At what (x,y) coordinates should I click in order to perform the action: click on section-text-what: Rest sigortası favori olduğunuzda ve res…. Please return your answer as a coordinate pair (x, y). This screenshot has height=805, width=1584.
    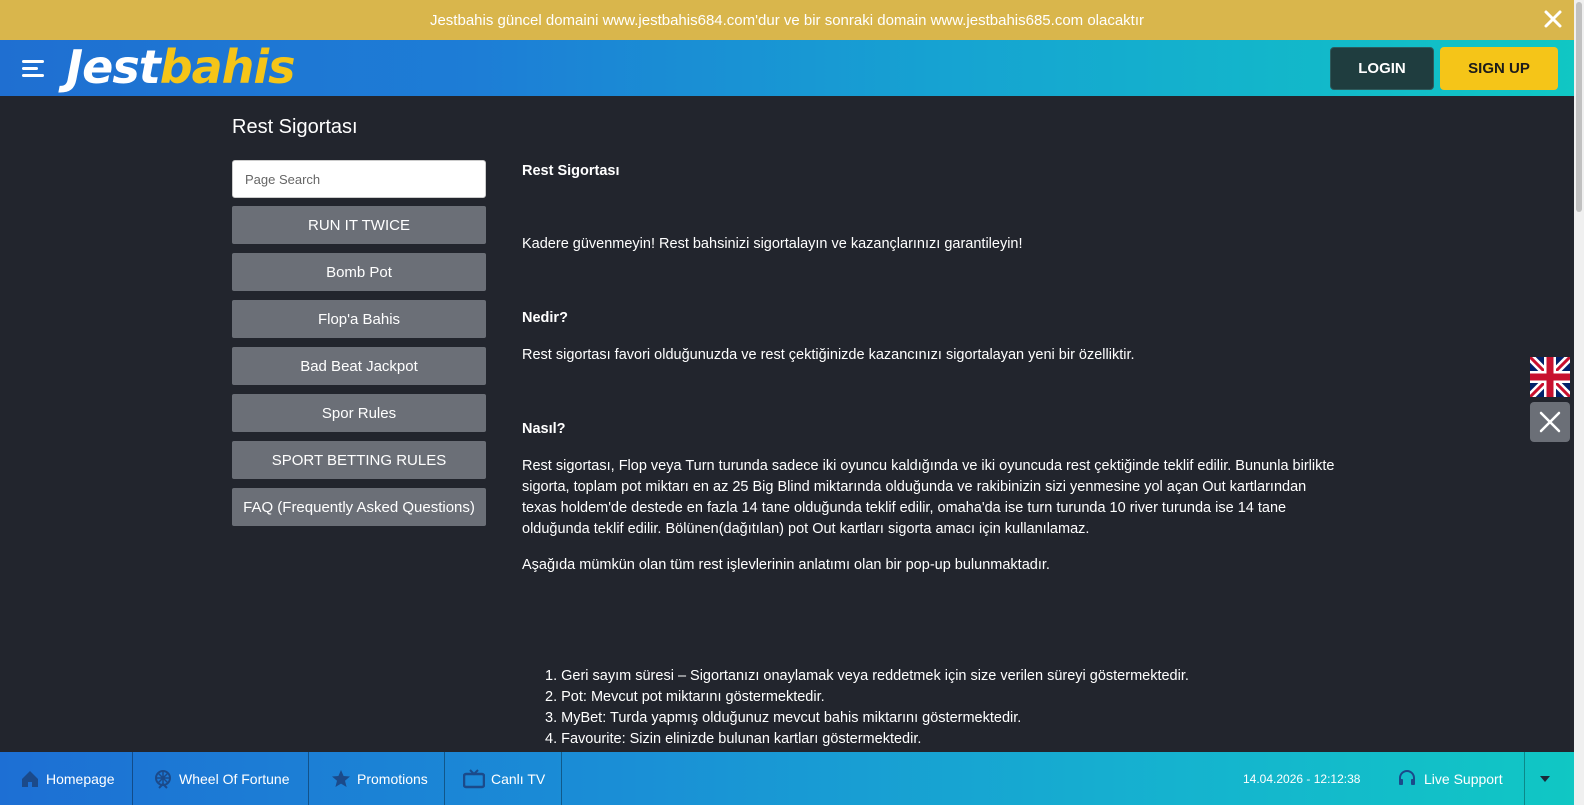
    Looking at the image, I should click on (828, 355).